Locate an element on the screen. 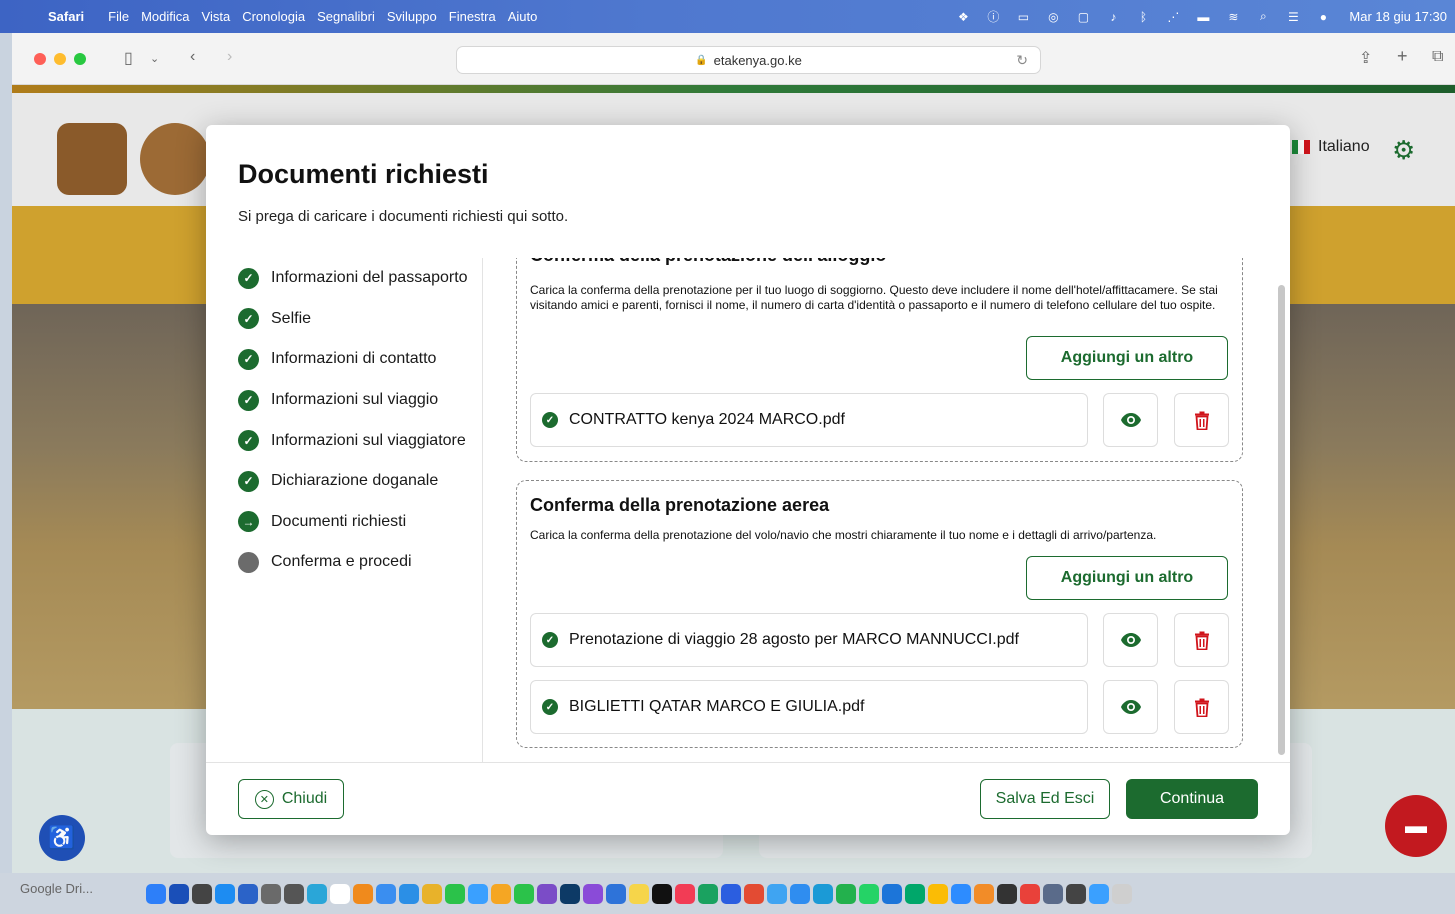 Image resolution: width=1455 pixels, height=914 pixels. display-icon: ▢ is located at coordinates (1083, 17).